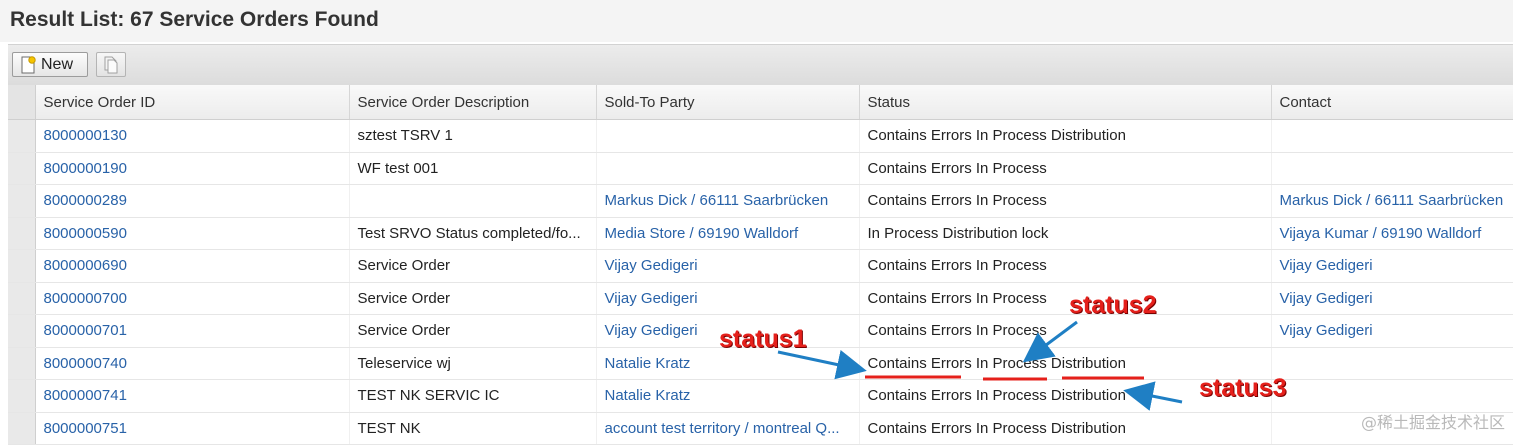  Describe the element at coordinates (1243, 388) in the screenshot. I see `status3-label: status3` at that location.